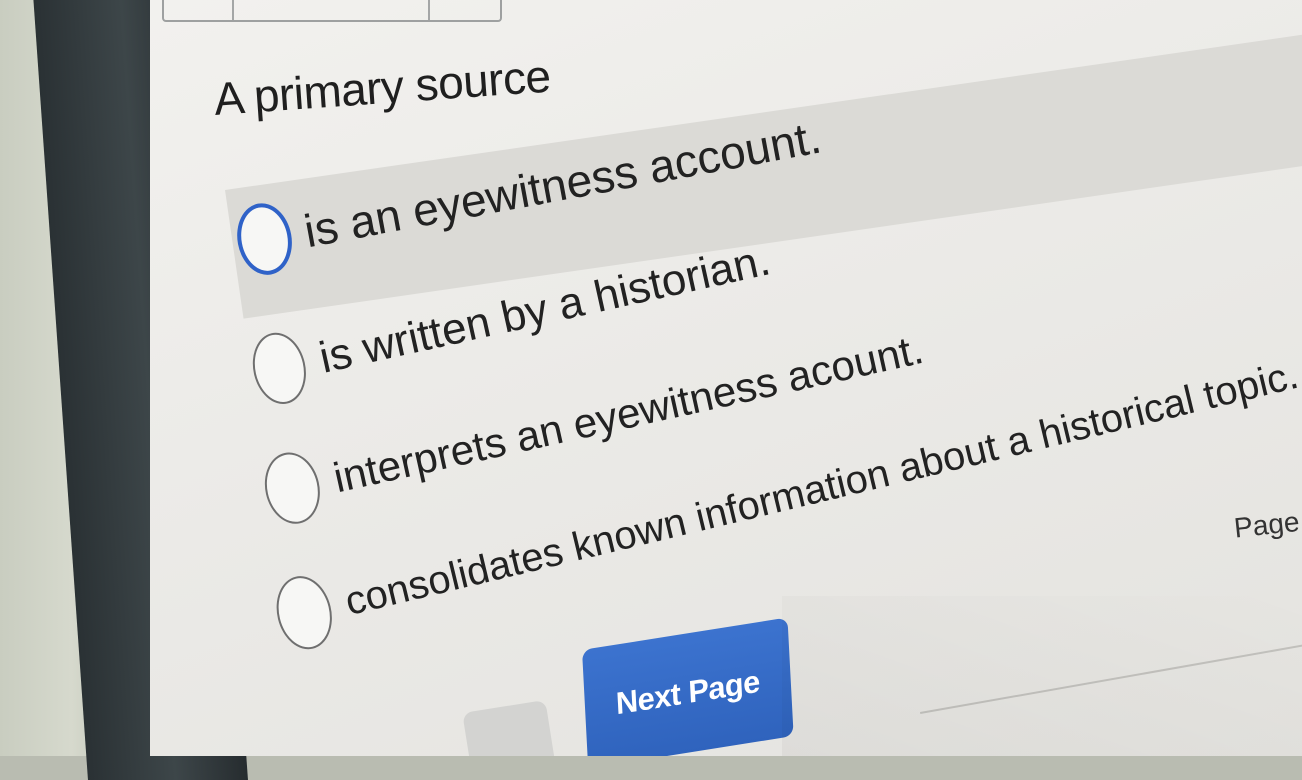 The image size is (1302, 780). I want to click on previous-page-button, so click(510, 727).